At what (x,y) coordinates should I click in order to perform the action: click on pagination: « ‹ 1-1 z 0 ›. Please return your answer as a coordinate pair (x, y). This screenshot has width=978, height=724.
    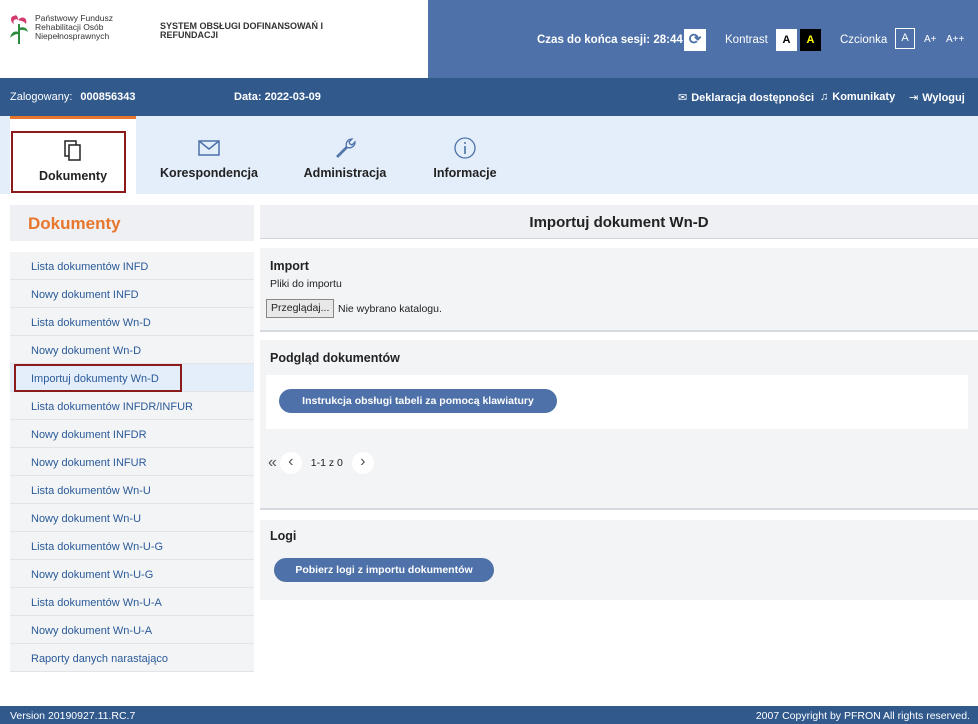
    Looking at the image, I should click on (321, 463).